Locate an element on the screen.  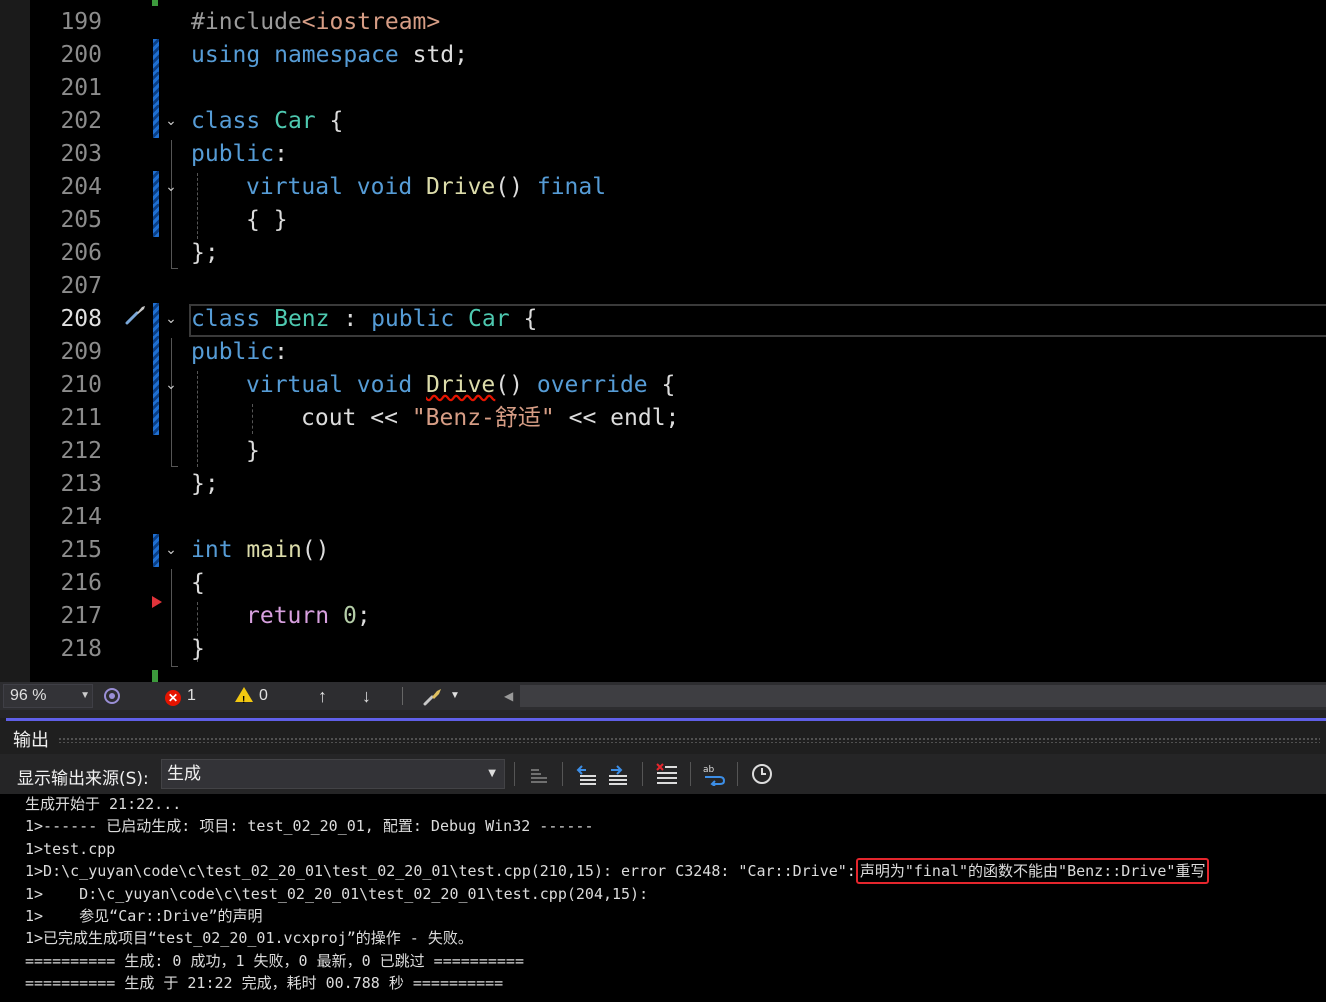
code-line: 218 } is located at coordinates (678, 649).